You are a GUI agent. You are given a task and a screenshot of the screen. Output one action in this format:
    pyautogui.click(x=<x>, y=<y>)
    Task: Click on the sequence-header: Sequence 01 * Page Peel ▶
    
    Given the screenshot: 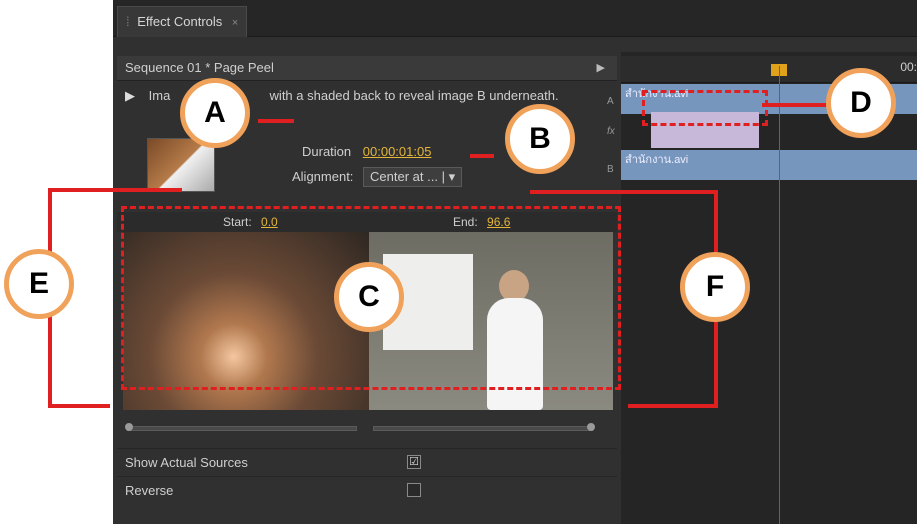 What is the action you would take?
    pyautogui.click(x=367, y=68)
    